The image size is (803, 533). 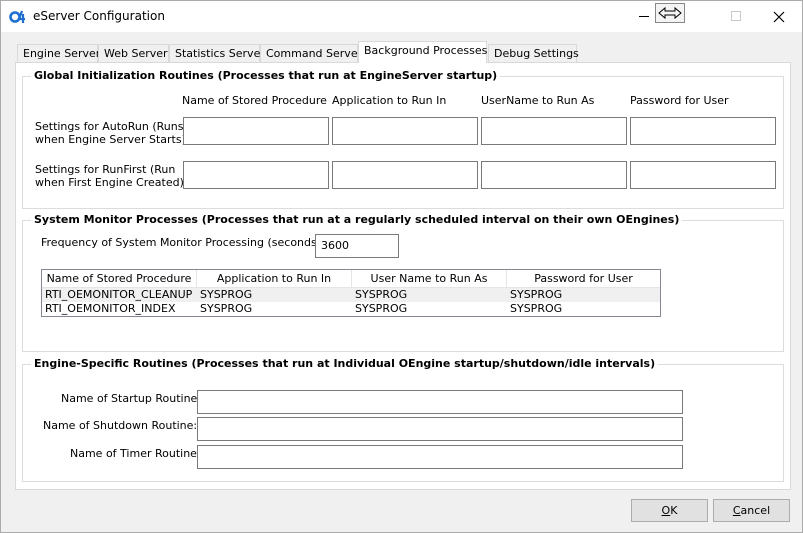 I want to click on col-header-proc: Name of Stored Procedure, so click(x=254, y=100).